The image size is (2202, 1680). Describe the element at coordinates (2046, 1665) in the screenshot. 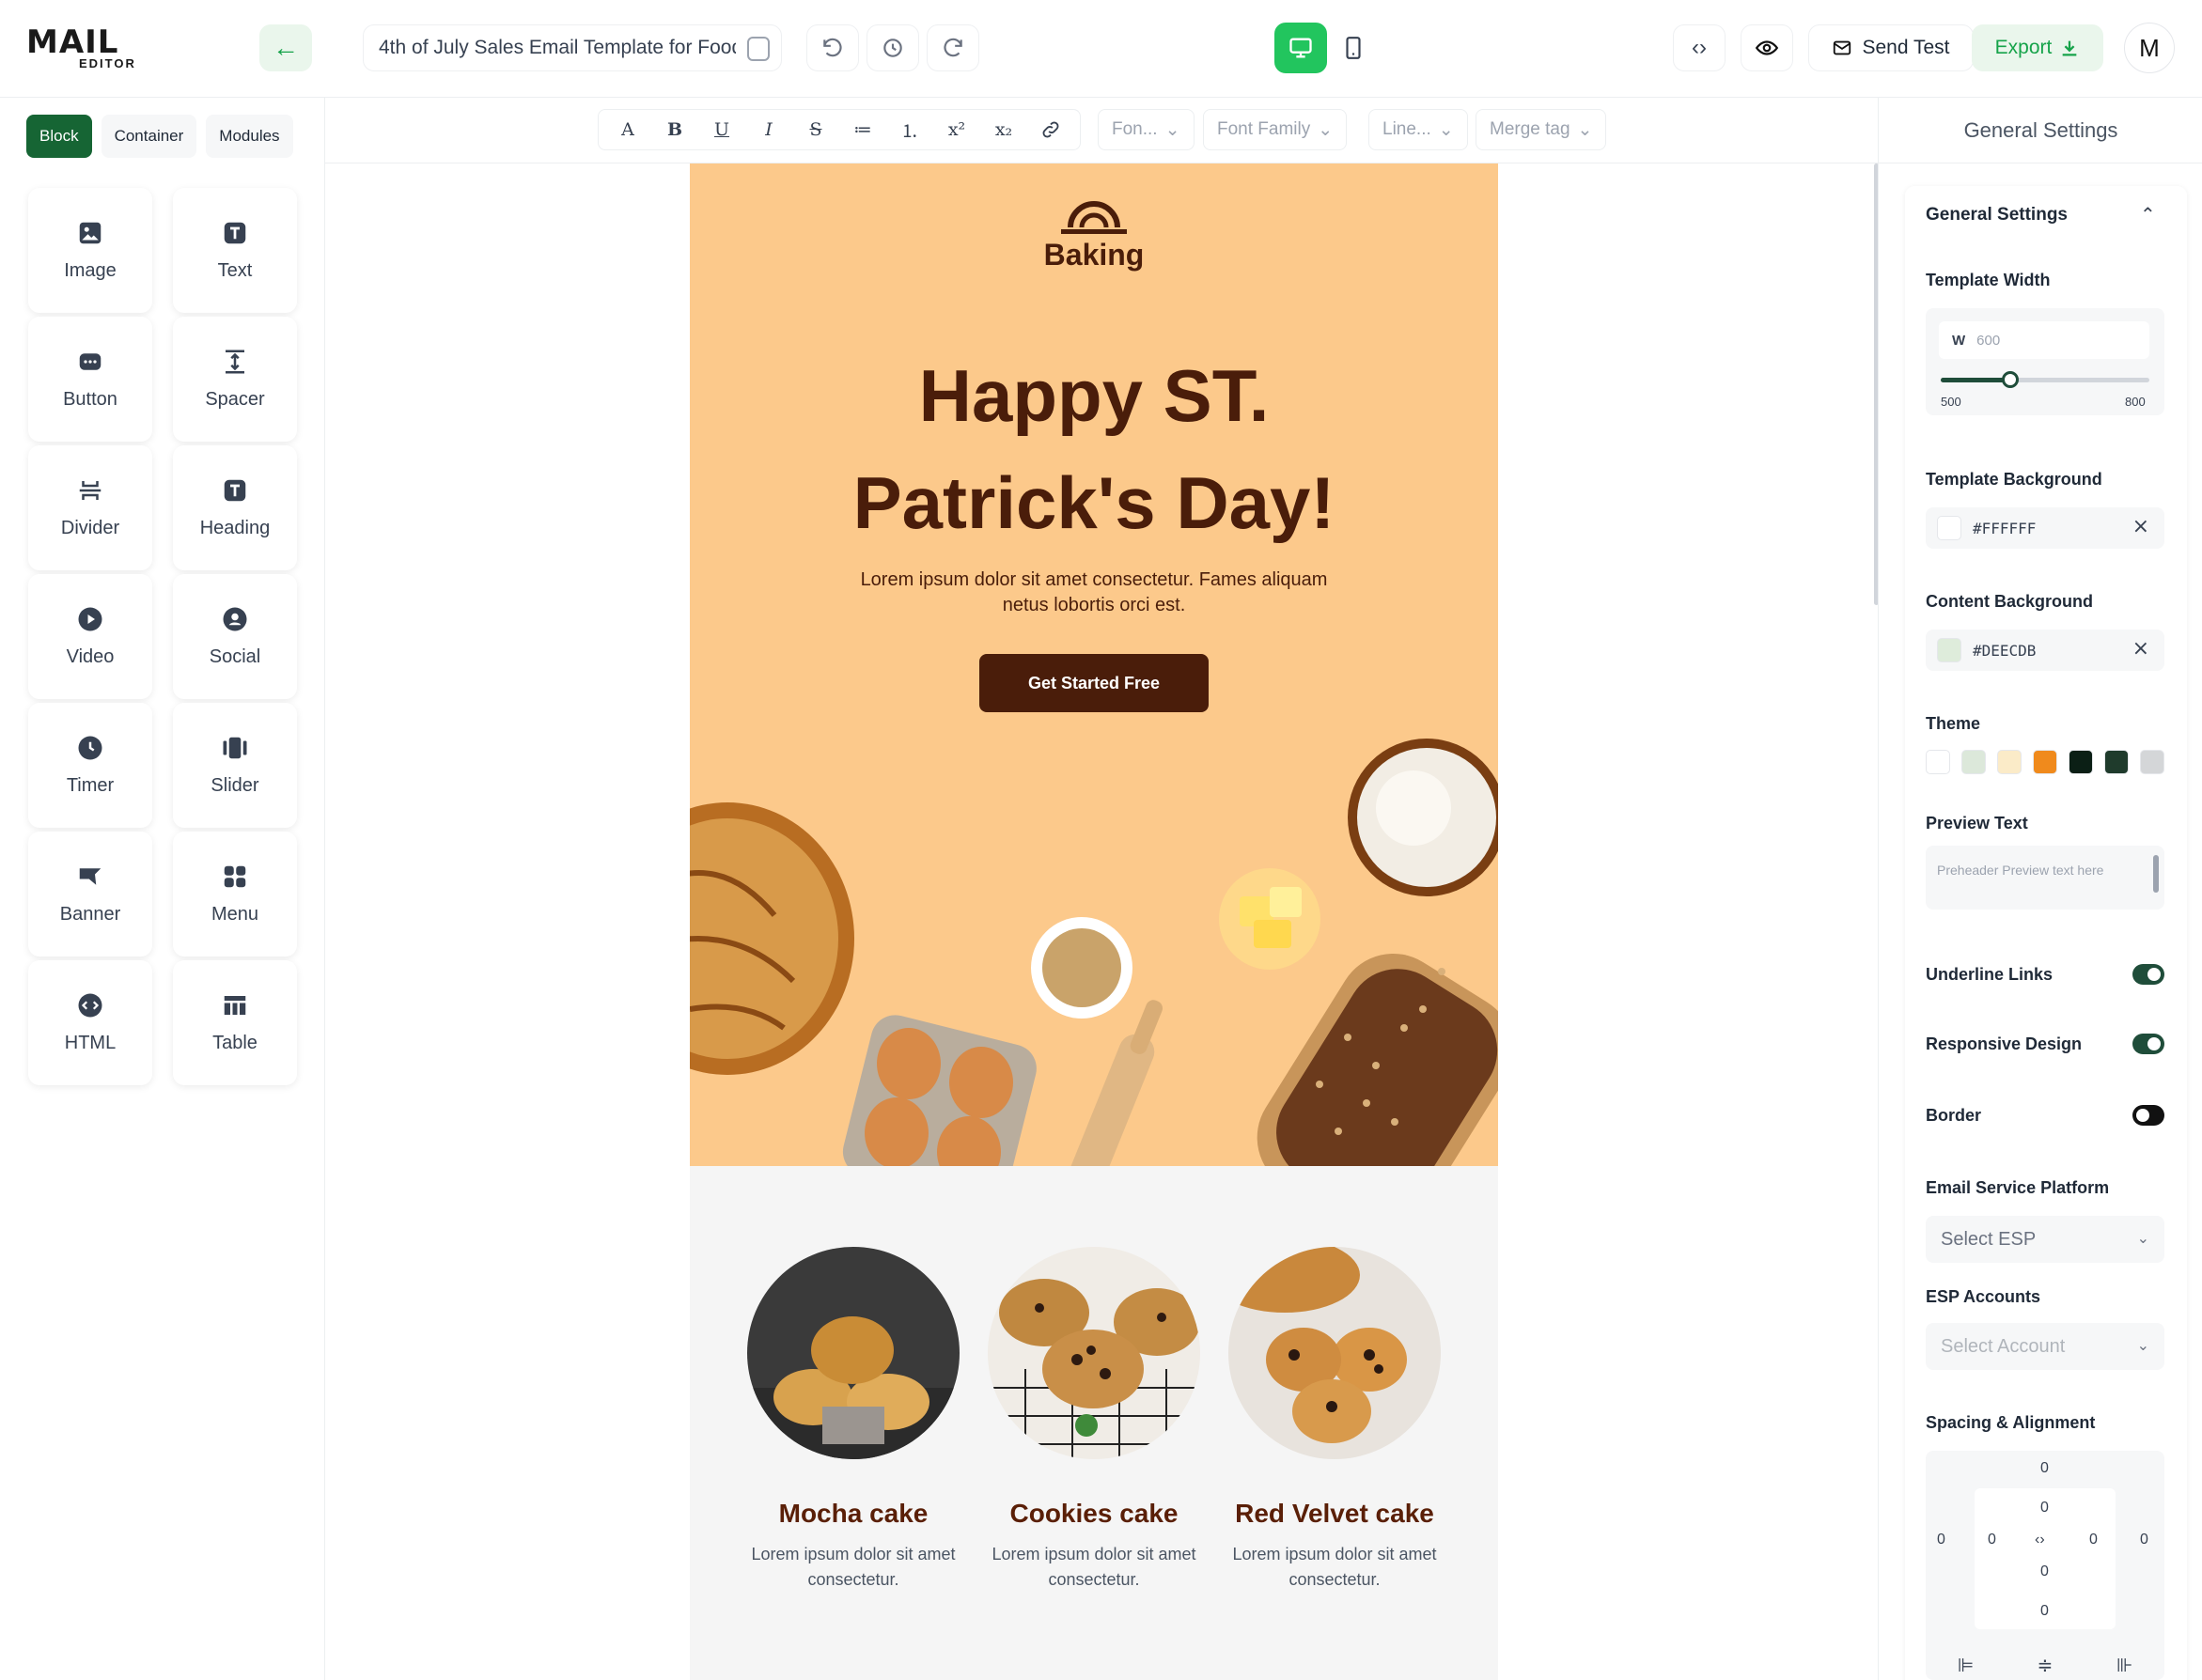

I see `align-center-icon: ≑` at that location.